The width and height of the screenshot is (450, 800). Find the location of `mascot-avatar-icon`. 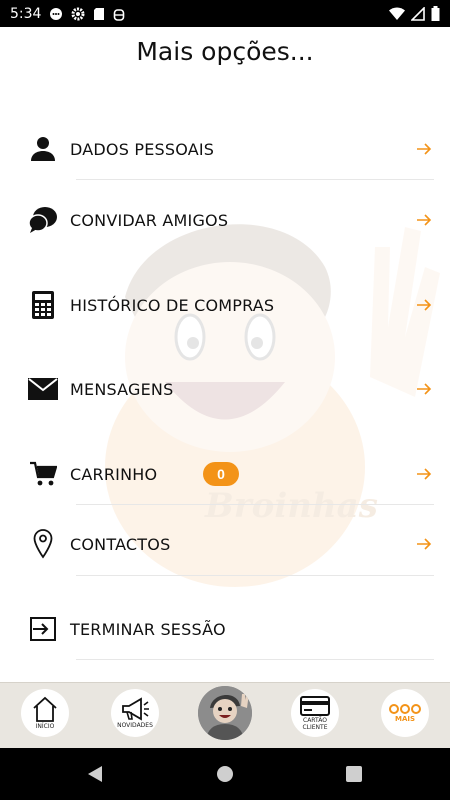

mascot-avatar-icon is located at coordinates (225, 713).